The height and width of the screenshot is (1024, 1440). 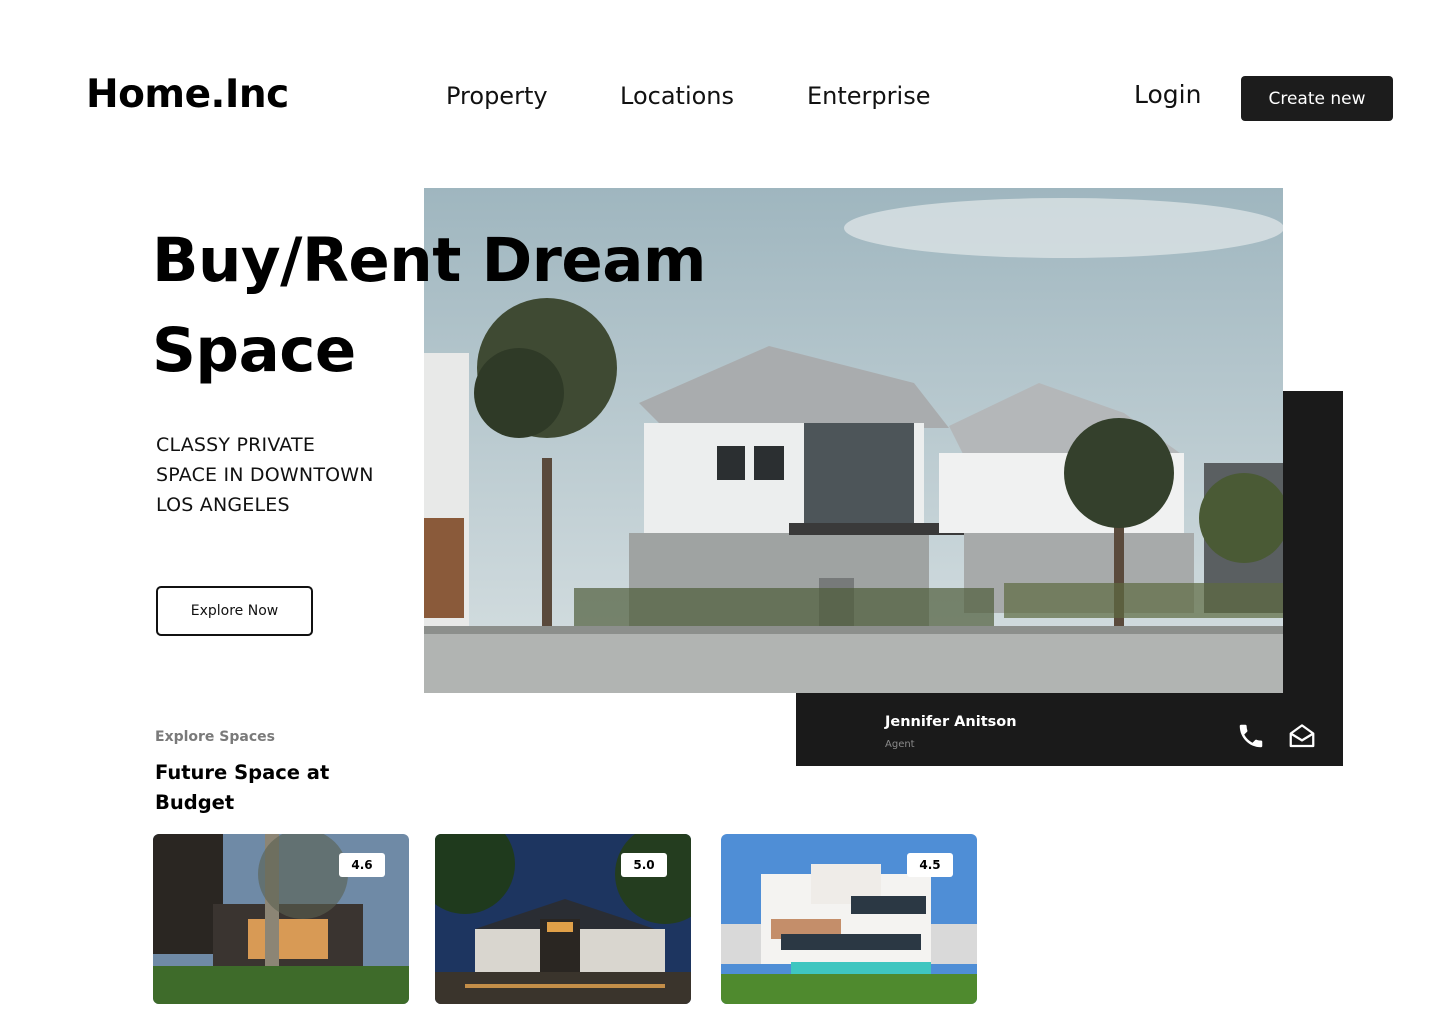 I want to click on nav-enterprise: Enterprise, so click(x=868, y=96).